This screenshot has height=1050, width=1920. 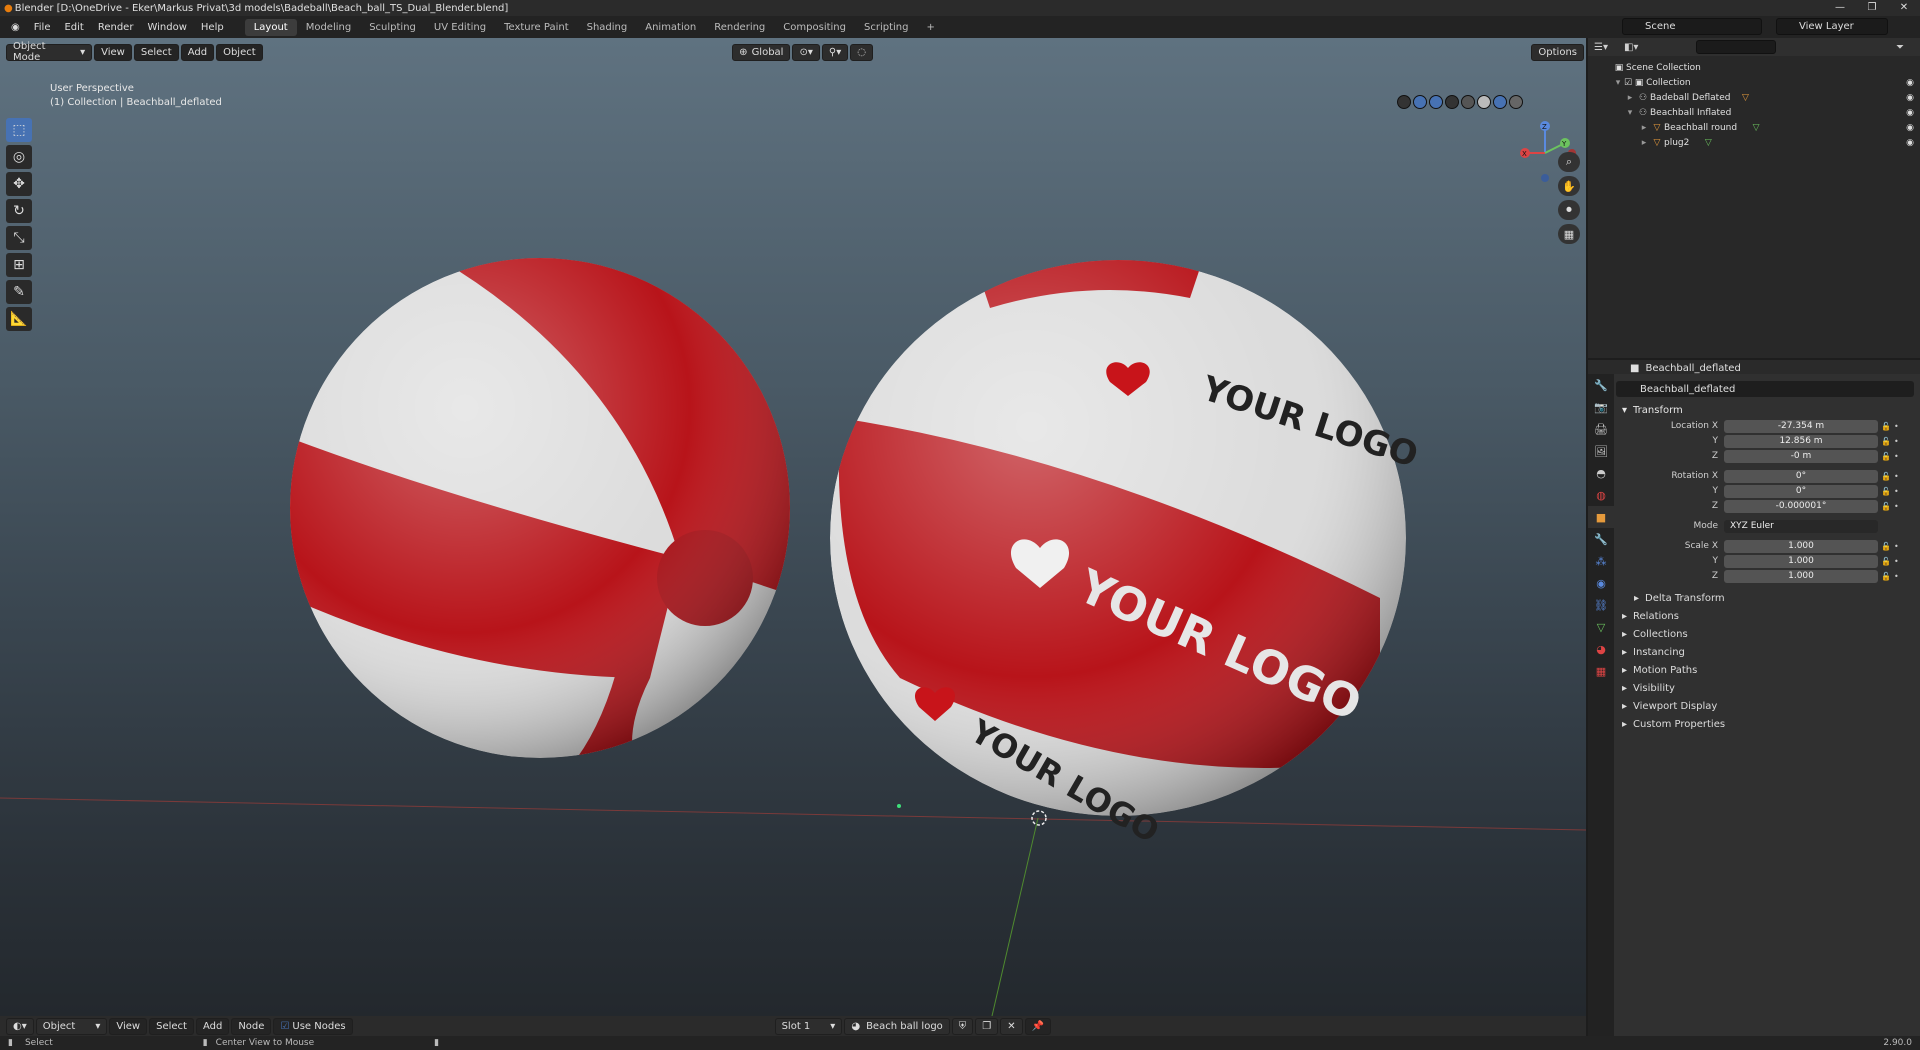 I want to click on tree-beachball-round: ▸ ▽ Beachball round ▽ ◉, so click(x=1754, y=127).